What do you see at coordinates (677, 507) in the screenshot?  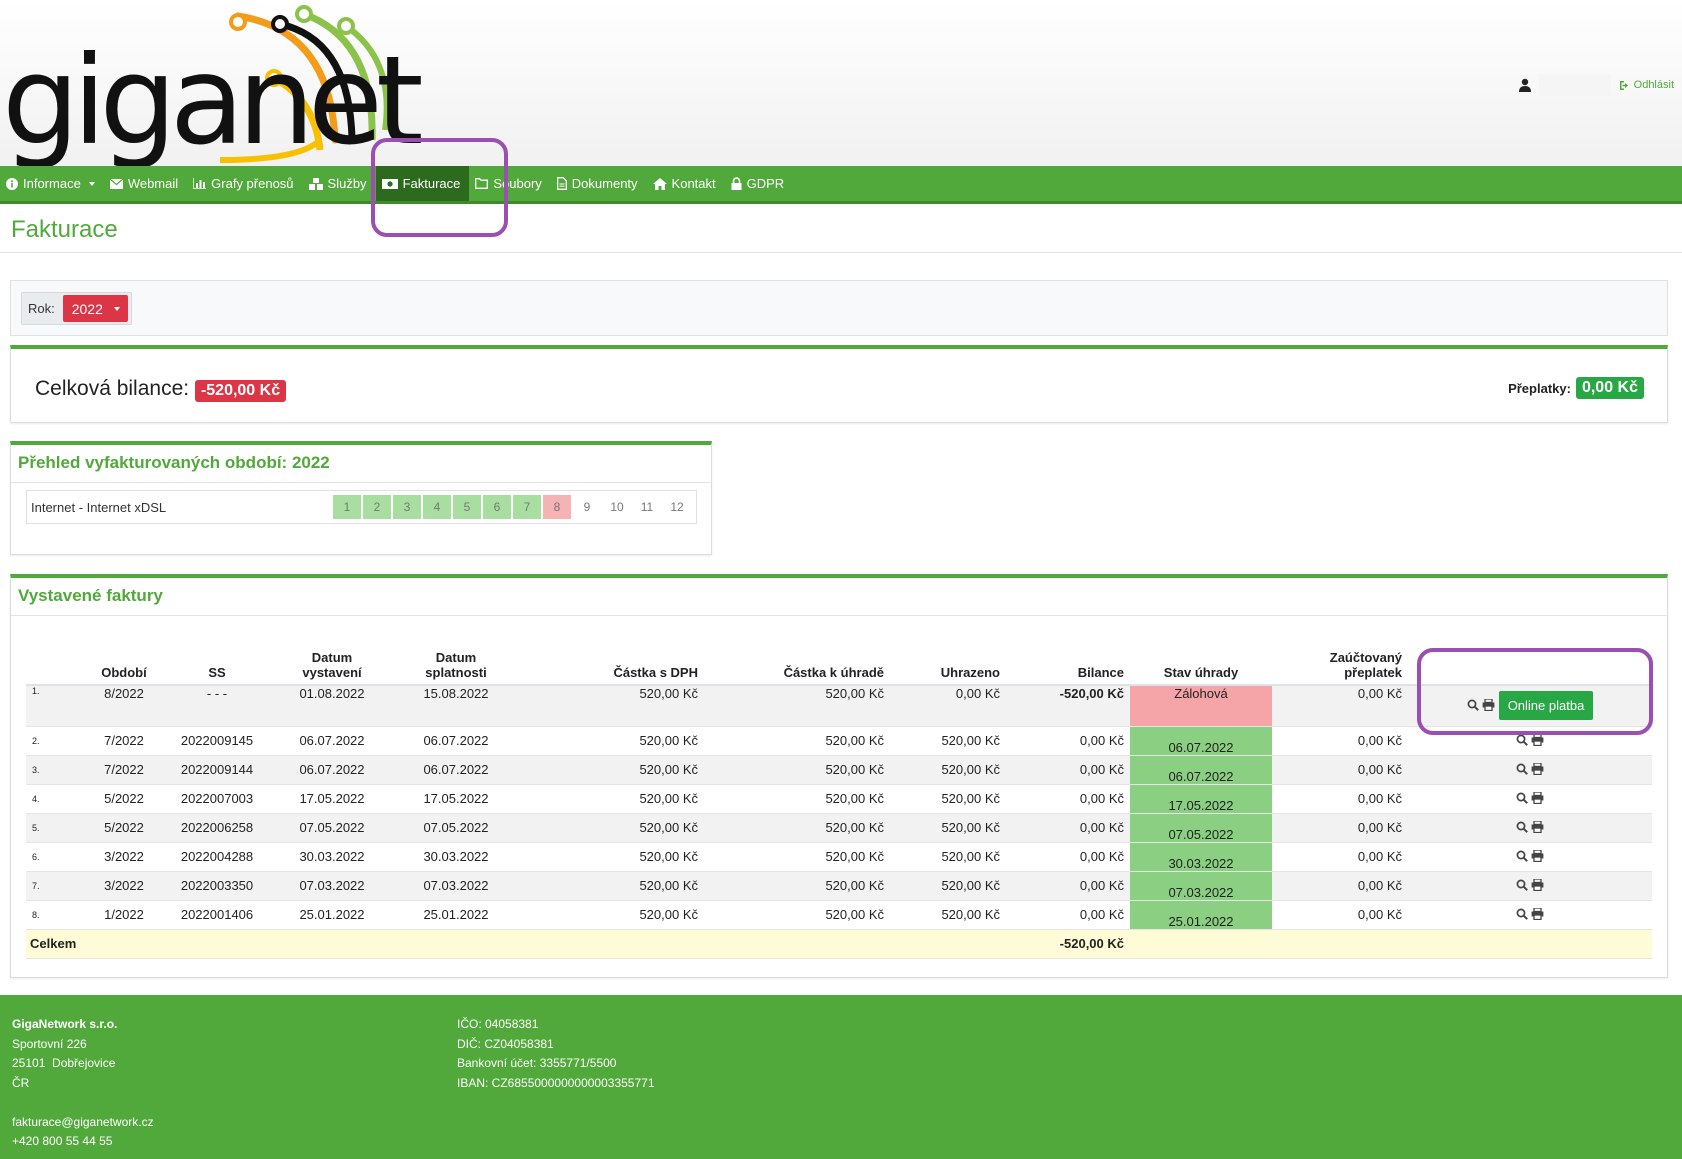 I see `month-12: 12` at bounding box center [677, 507].